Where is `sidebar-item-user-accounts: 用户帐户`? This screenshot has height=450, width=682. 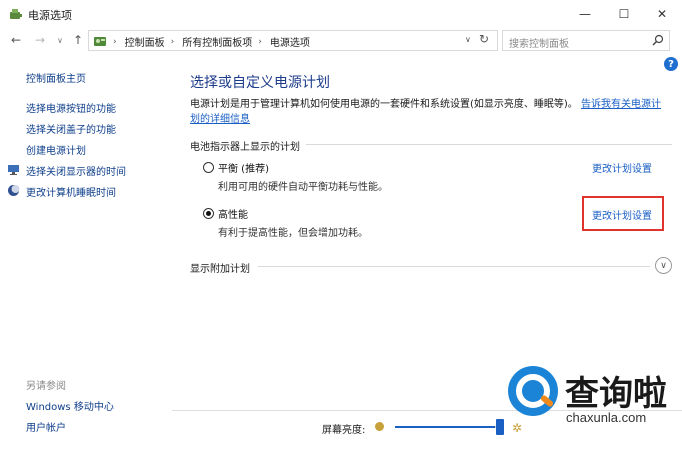 sidebar-item-user-accounts: 用户帐户 is located at coordinates (46, 426).